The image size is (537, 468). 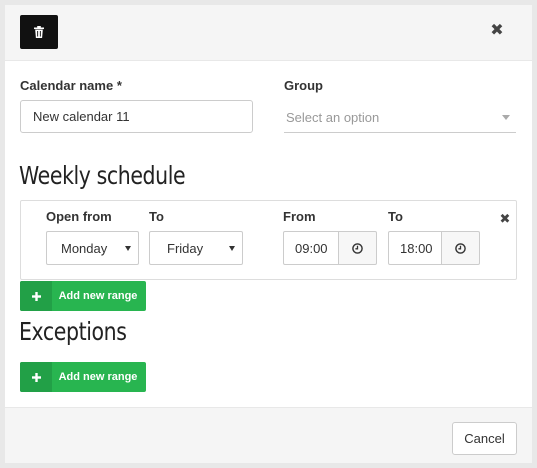 I want to click on weekly-schedule-title: Weekly schedule, so click(x=102, y=175).